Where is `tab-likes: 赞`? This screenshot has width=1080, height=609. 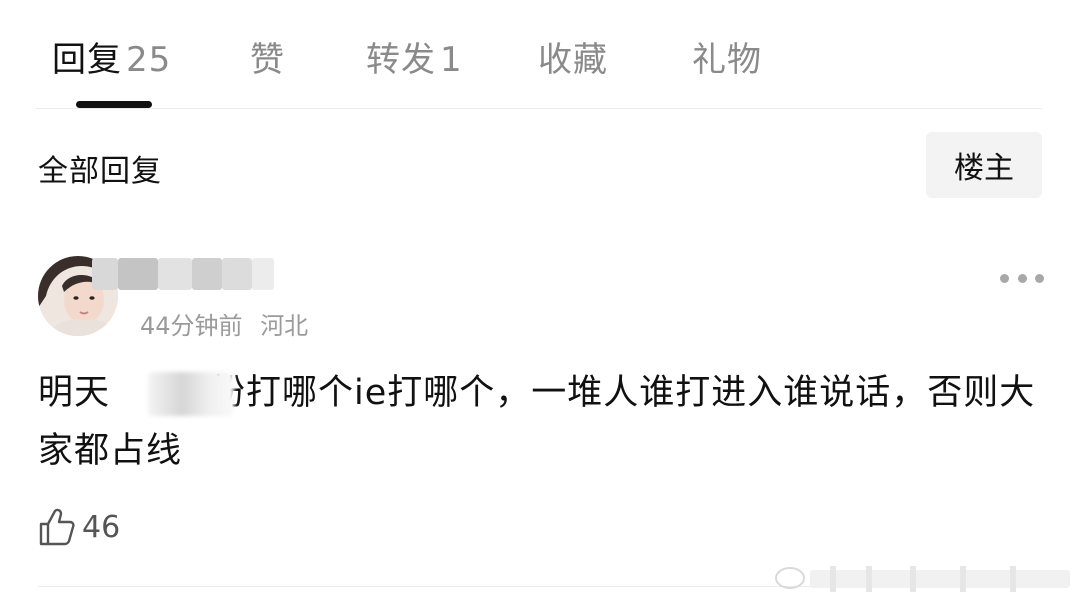
tab-likes: 赞 is located at coordinates (267, 56).